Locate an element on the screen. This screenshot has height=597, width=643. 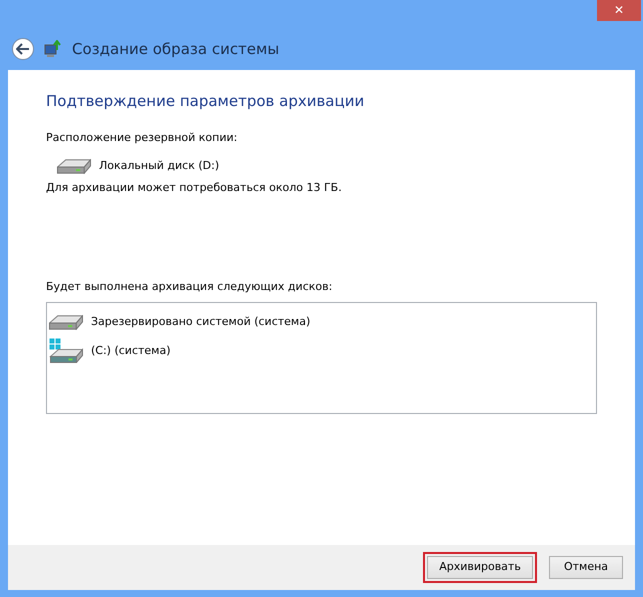
drive-label: Локальный диск (D:) is located at coordinates (159, 166).